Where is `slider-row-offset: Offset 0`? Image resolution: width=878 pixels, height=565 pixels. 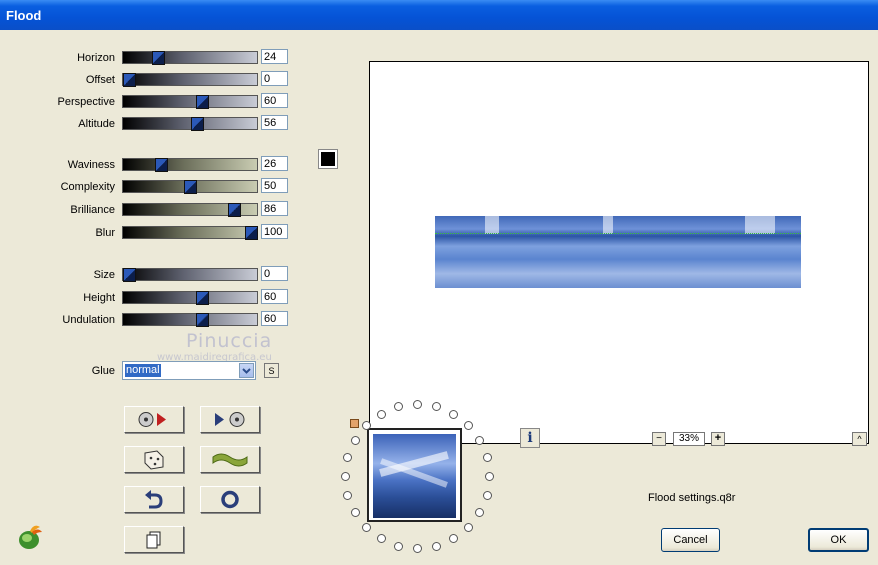
slider-row-offset: Offset 0 is located at coordinates (150, 80).